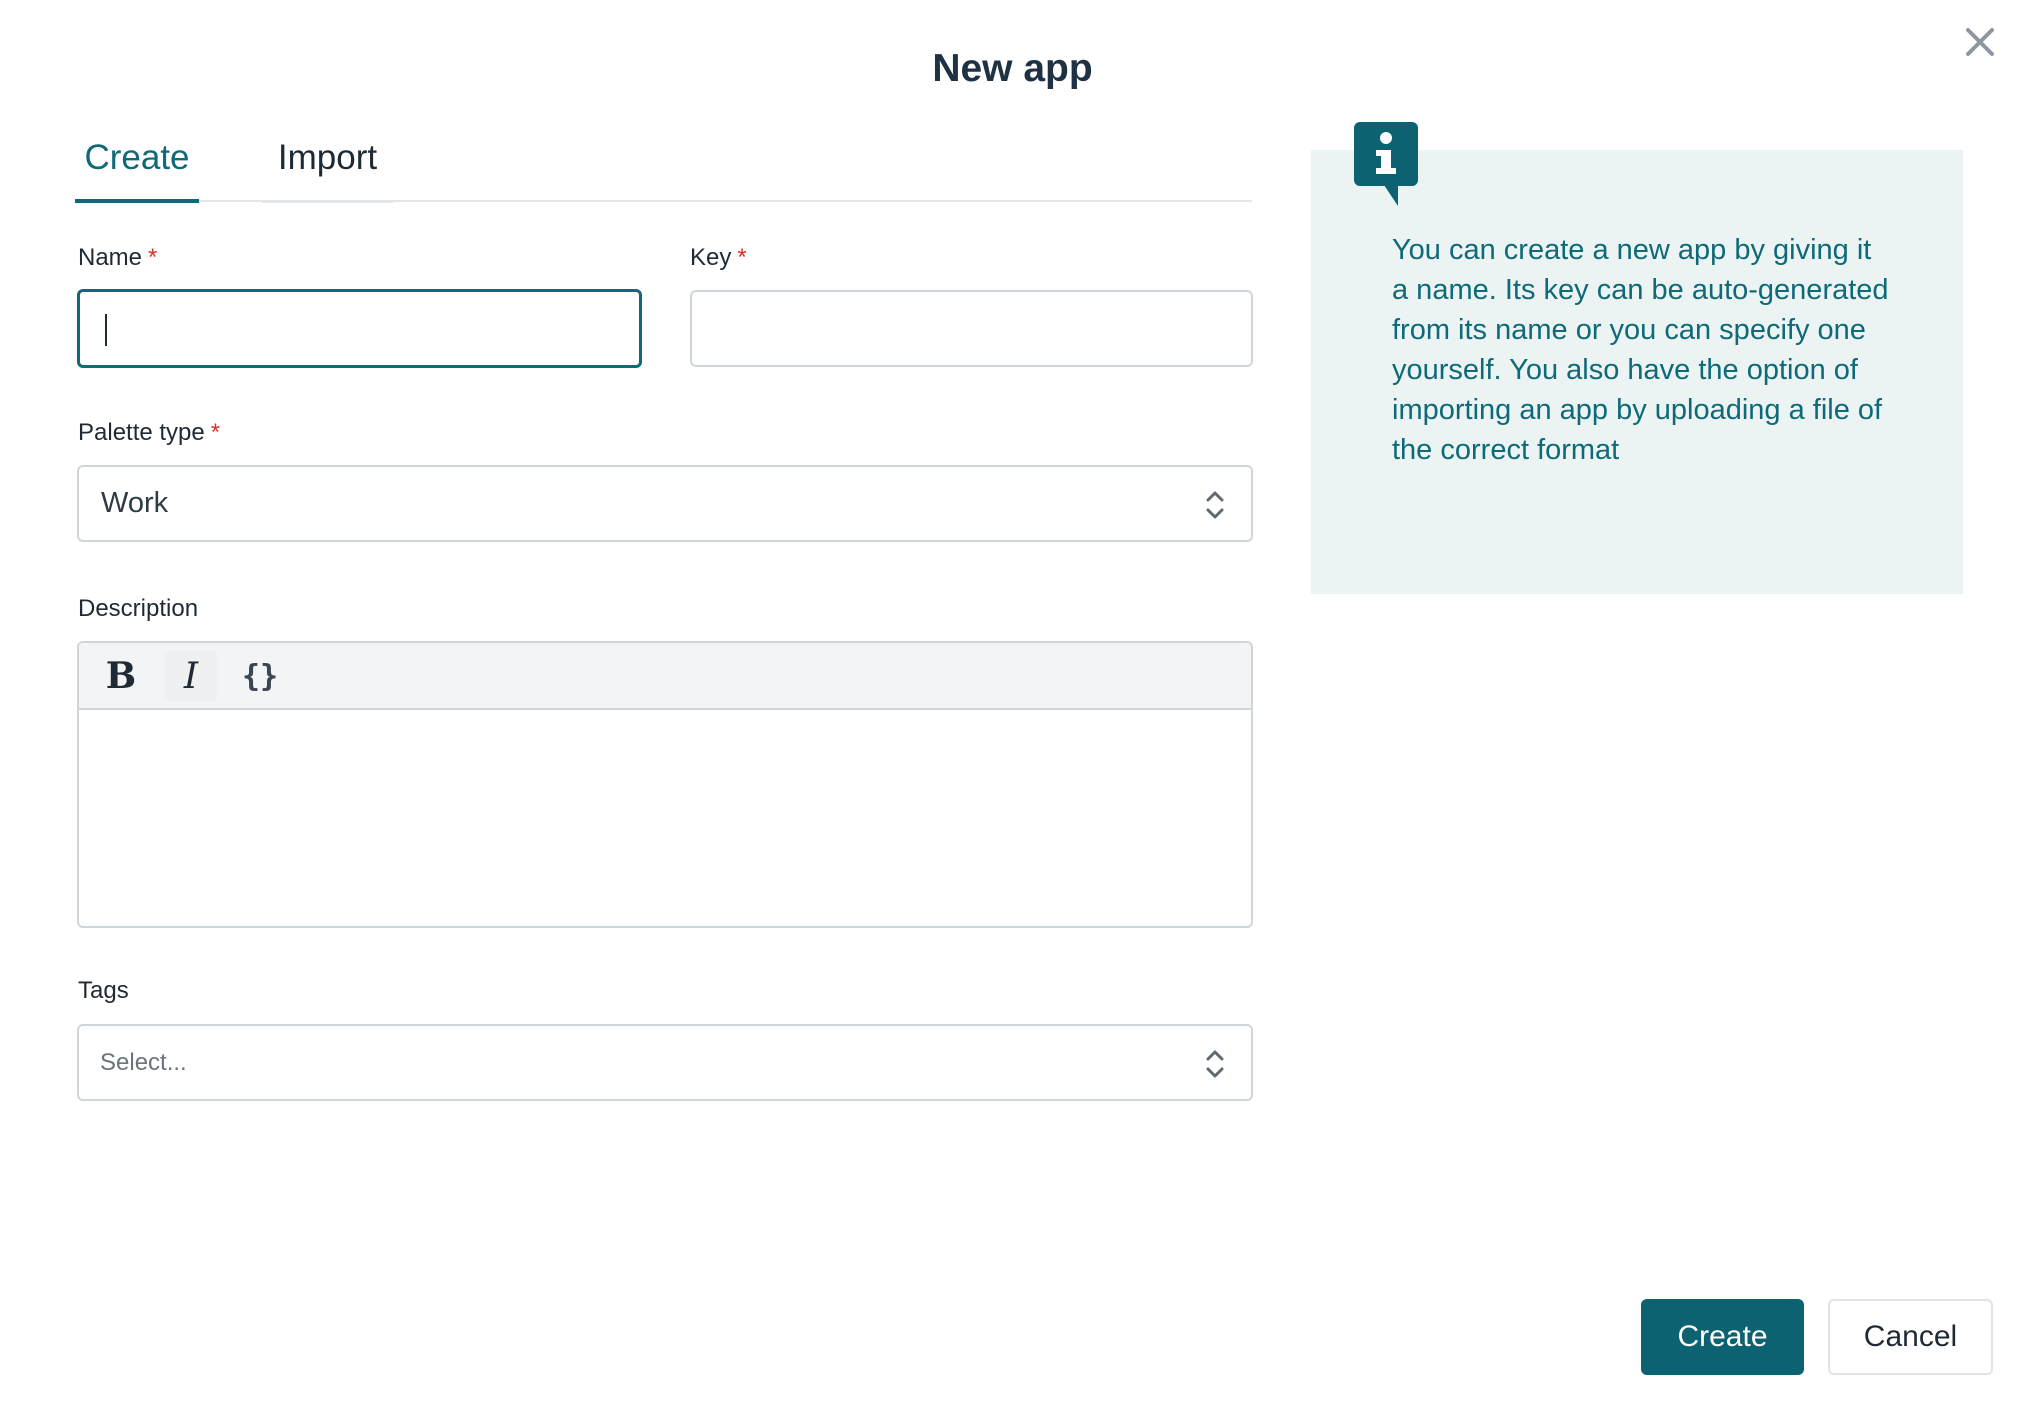 This screenshot has height=1412, width=2025. I want to click on description-editor: B I {}, so click(665, 784).